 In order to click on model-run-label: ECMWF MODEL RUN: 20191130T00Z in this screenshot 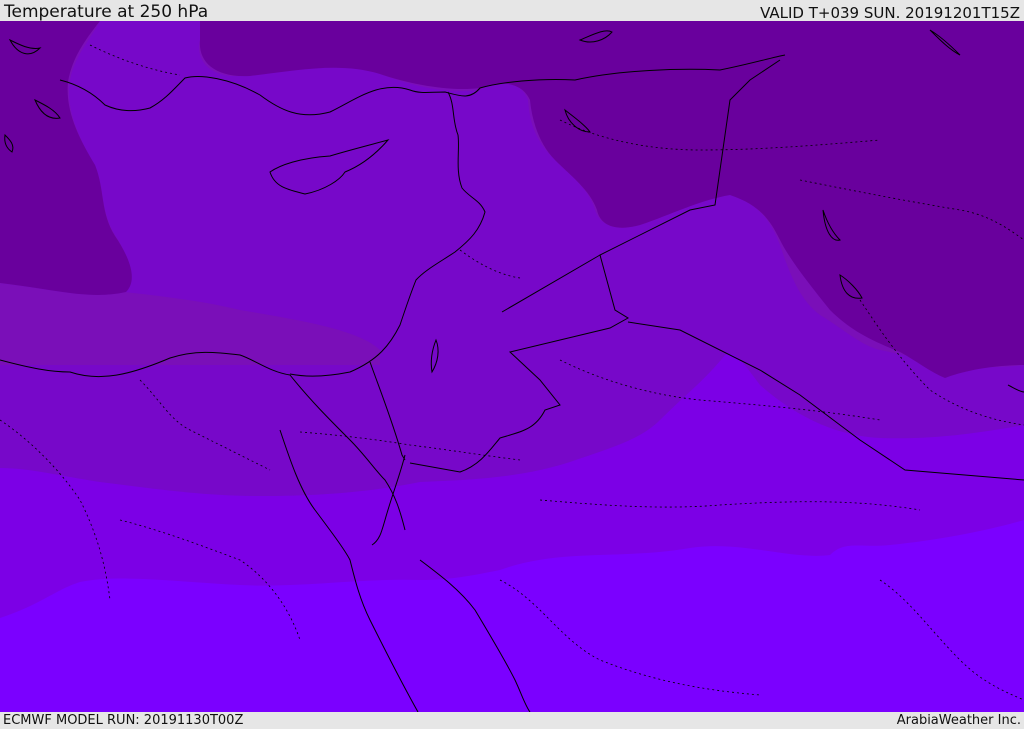, I will do `click(123, 720)`.